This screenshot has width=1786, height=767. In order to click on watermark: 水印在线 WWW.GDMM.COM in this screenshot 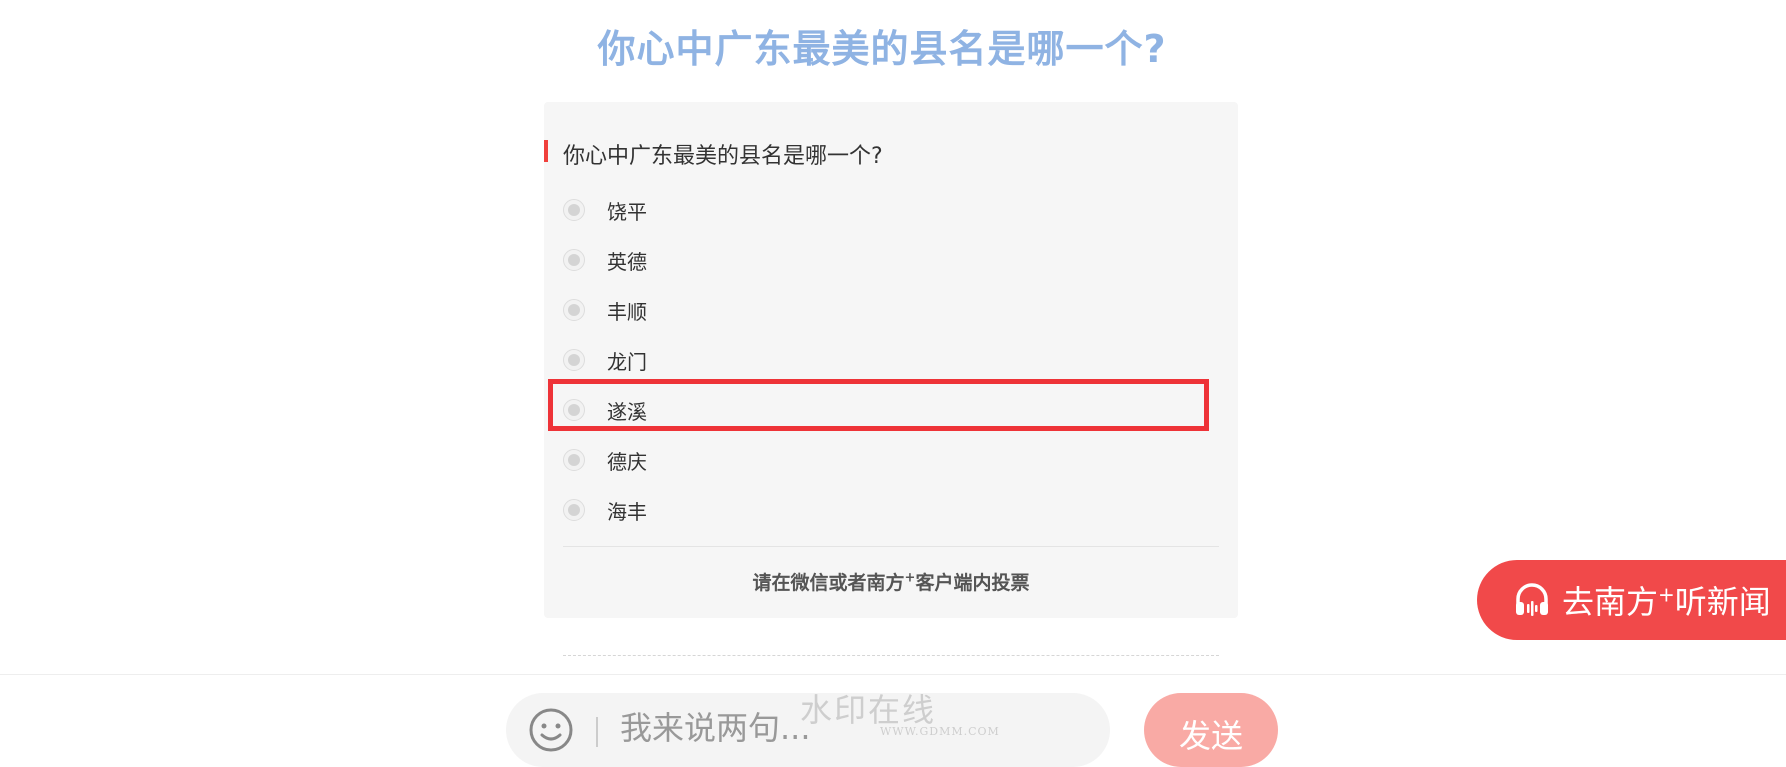, I will do `click(900, 716)`.